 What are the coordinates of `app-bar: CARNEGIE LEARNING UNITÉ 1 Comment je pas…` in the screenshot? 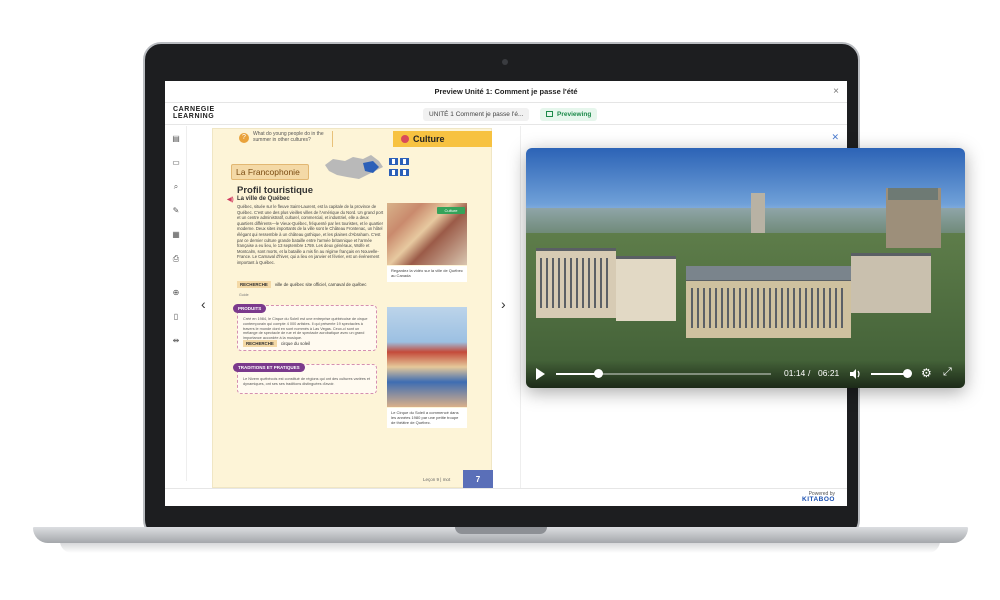 It's located at (506, 114).